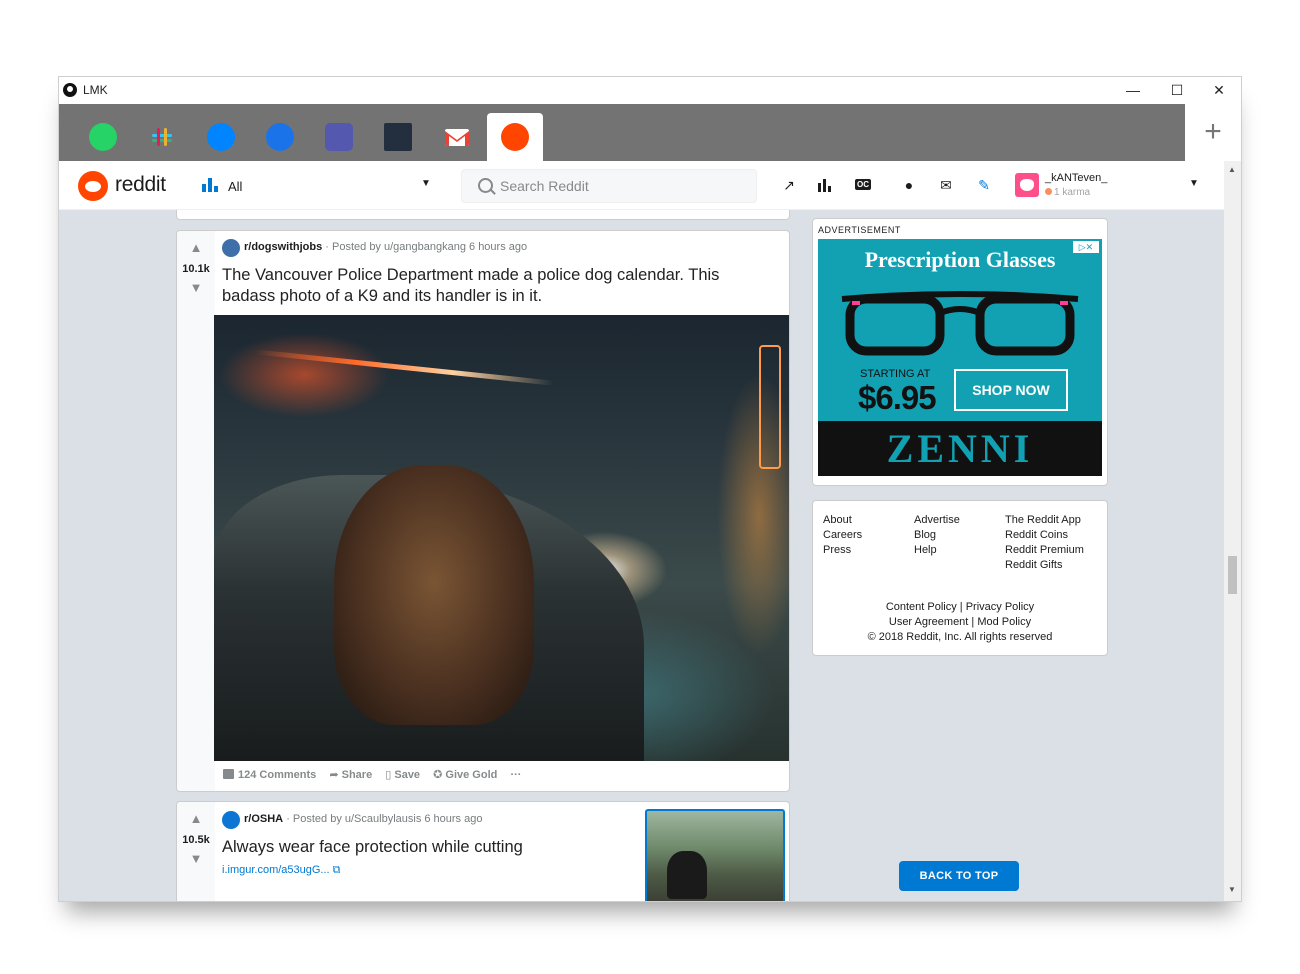  Describe the element at coordinates (960, 607) in the screenshot. I see `footer-policy-line1: Content Policy | Privacy Policy` at that location.